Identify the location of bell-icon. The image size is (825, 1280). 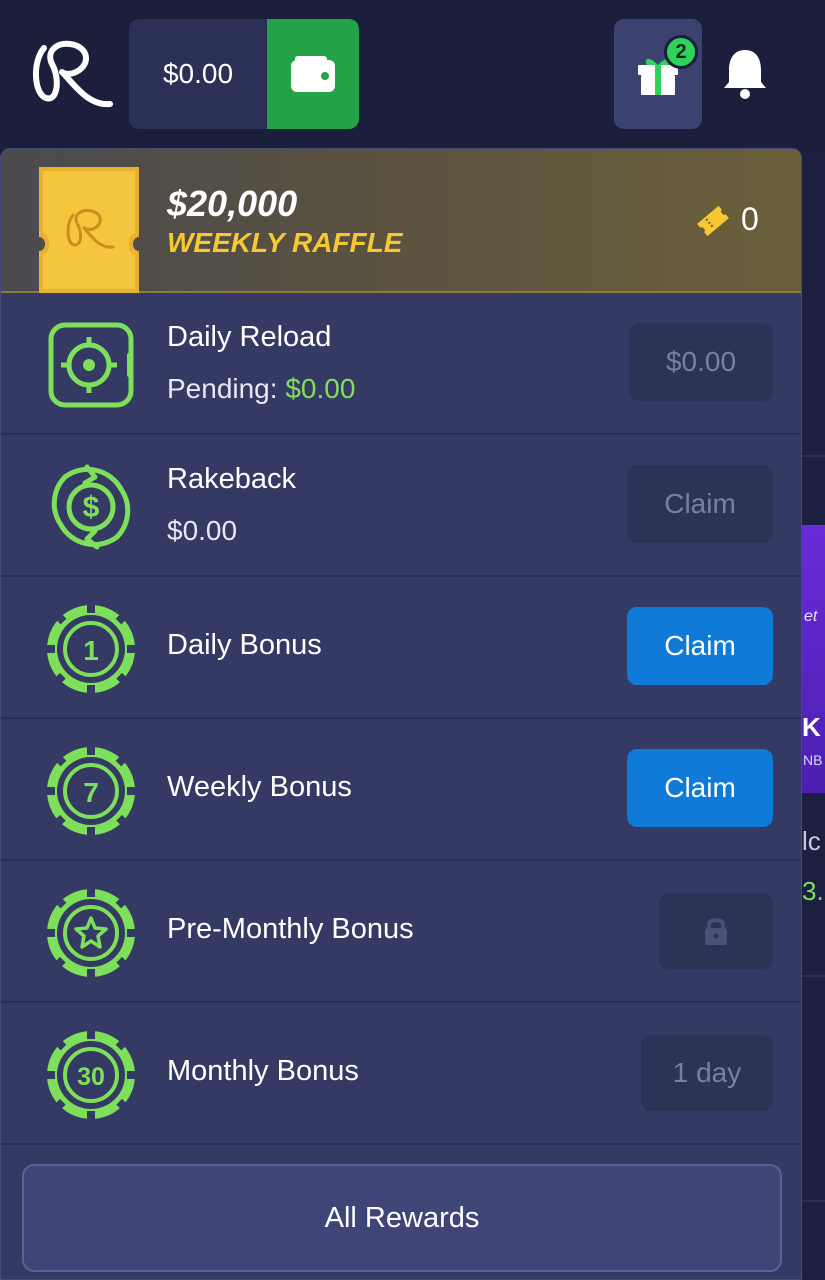
(745, 73).